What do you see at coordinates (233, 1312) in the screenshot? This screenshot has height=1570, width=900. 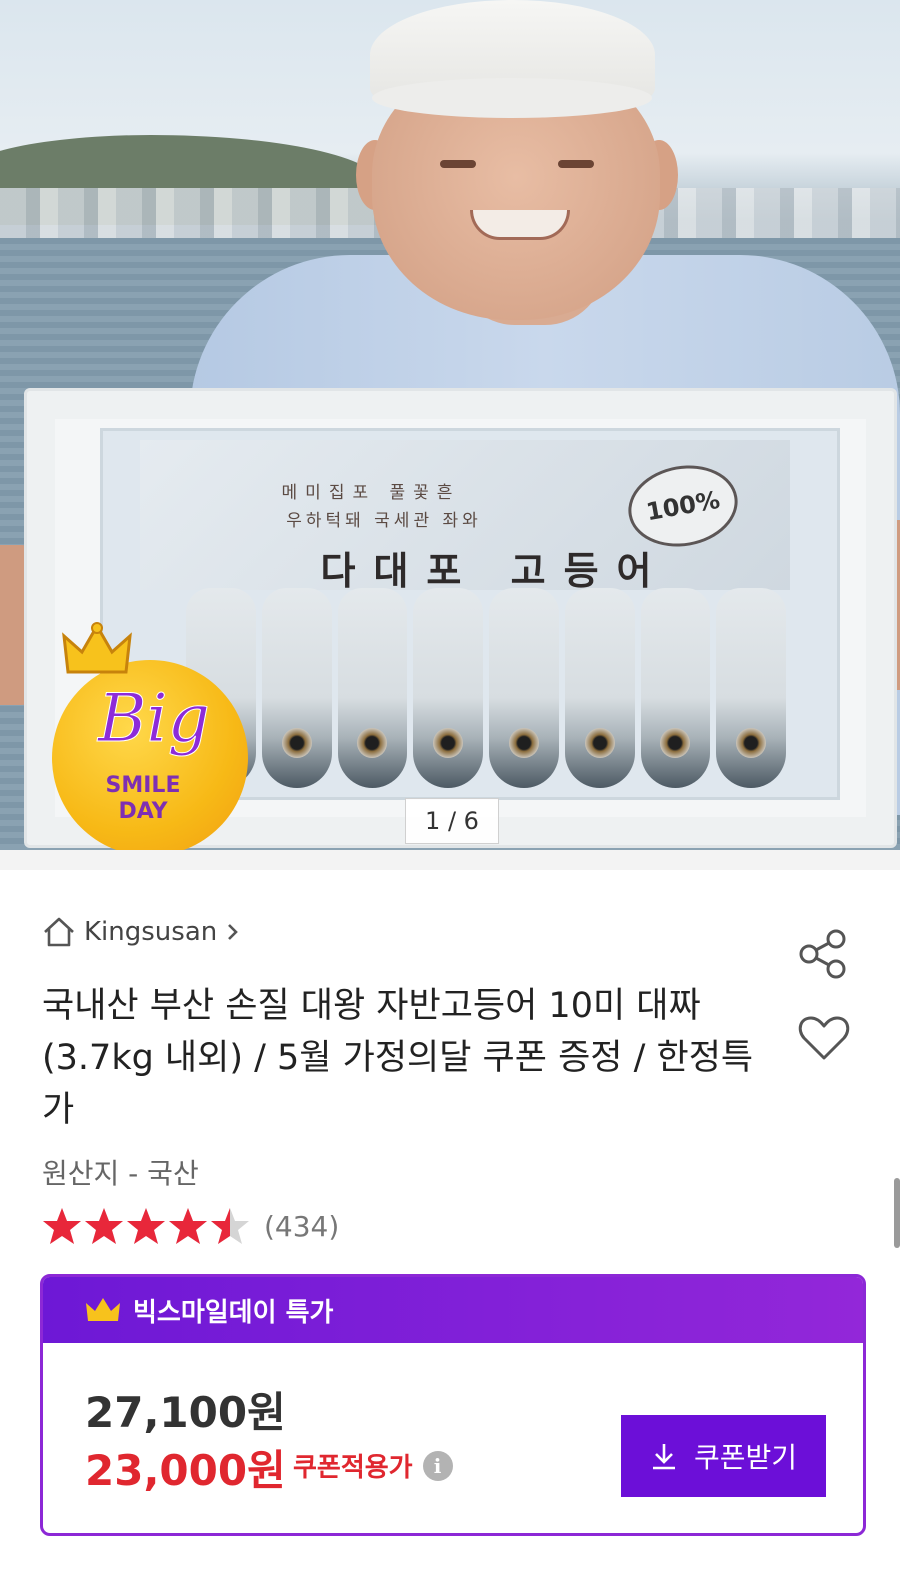 I see `deal-header-label: 빅스마일데이 특가` at bounding box center [233, 1312].